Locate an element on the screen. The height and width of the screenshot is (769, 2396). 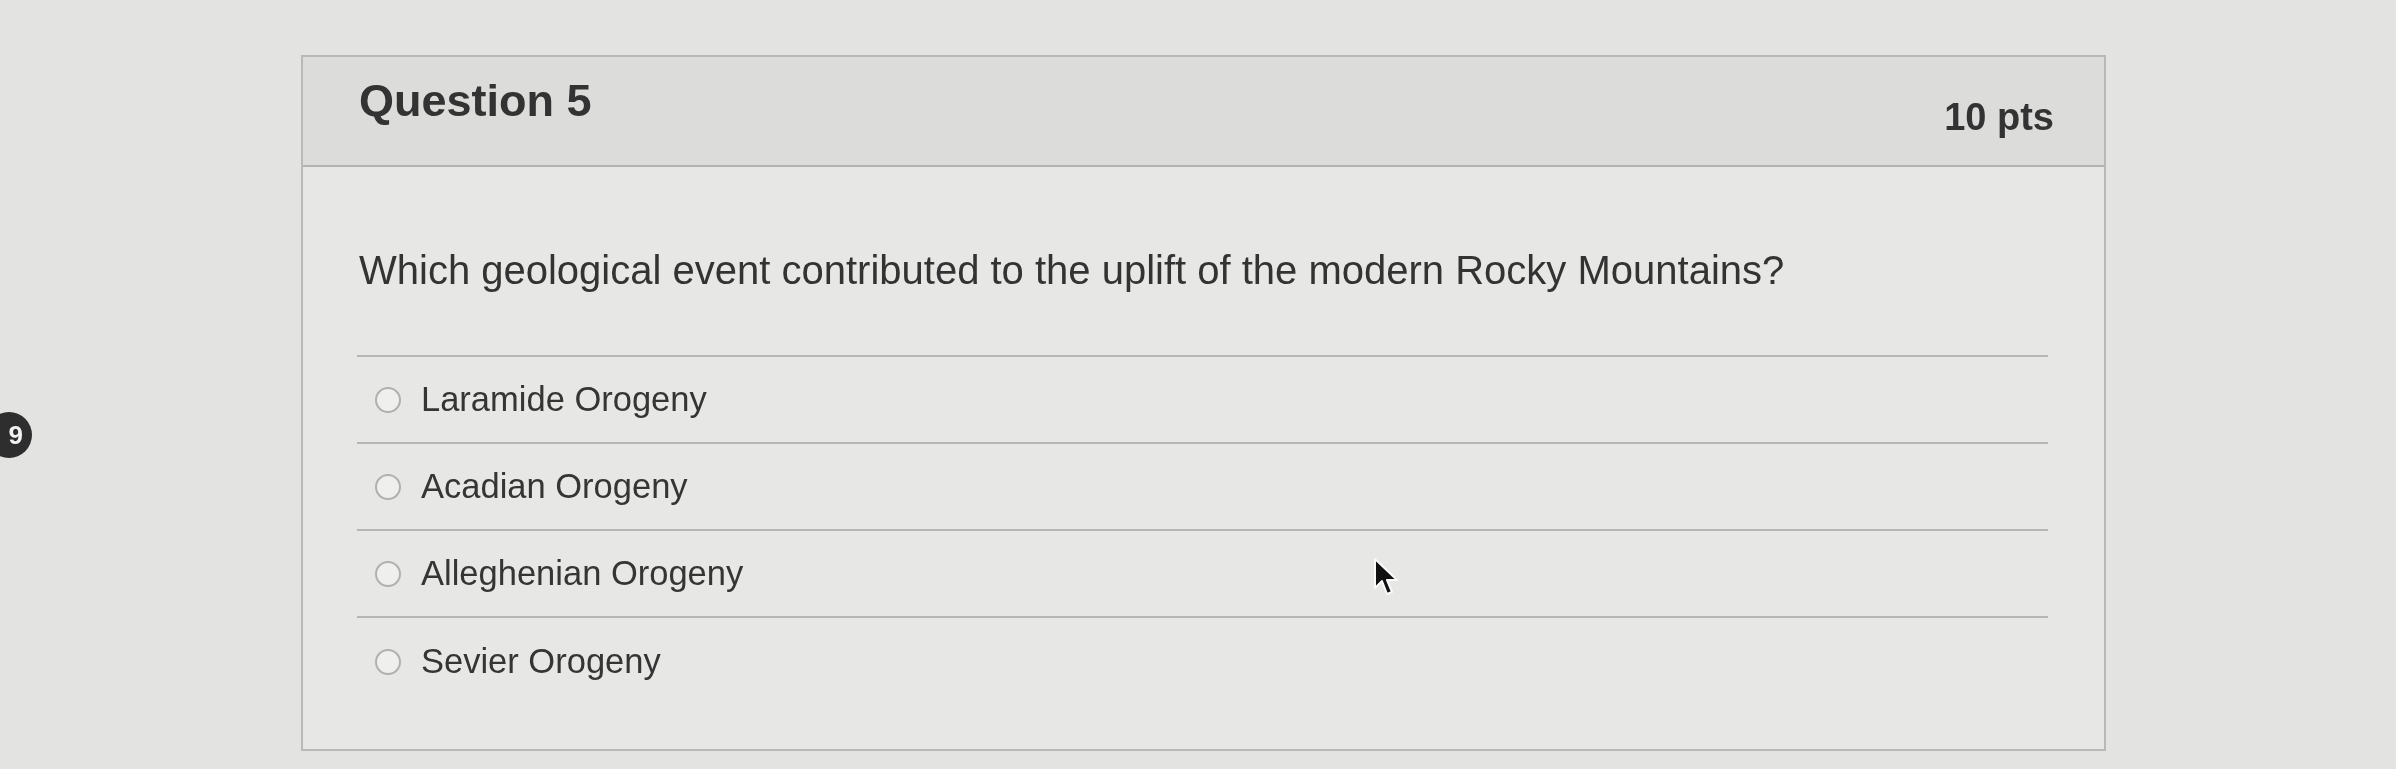
number-badge: 9 is located at coordinates (16, 435).